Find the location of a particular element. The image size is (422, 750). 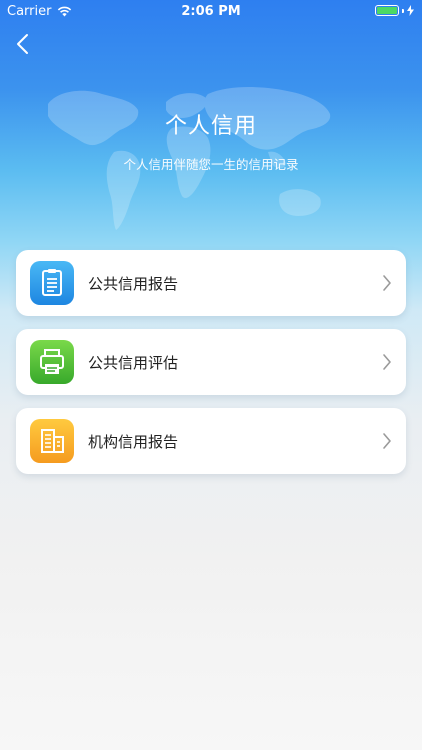

back-button is located at coordinates (24, 44).